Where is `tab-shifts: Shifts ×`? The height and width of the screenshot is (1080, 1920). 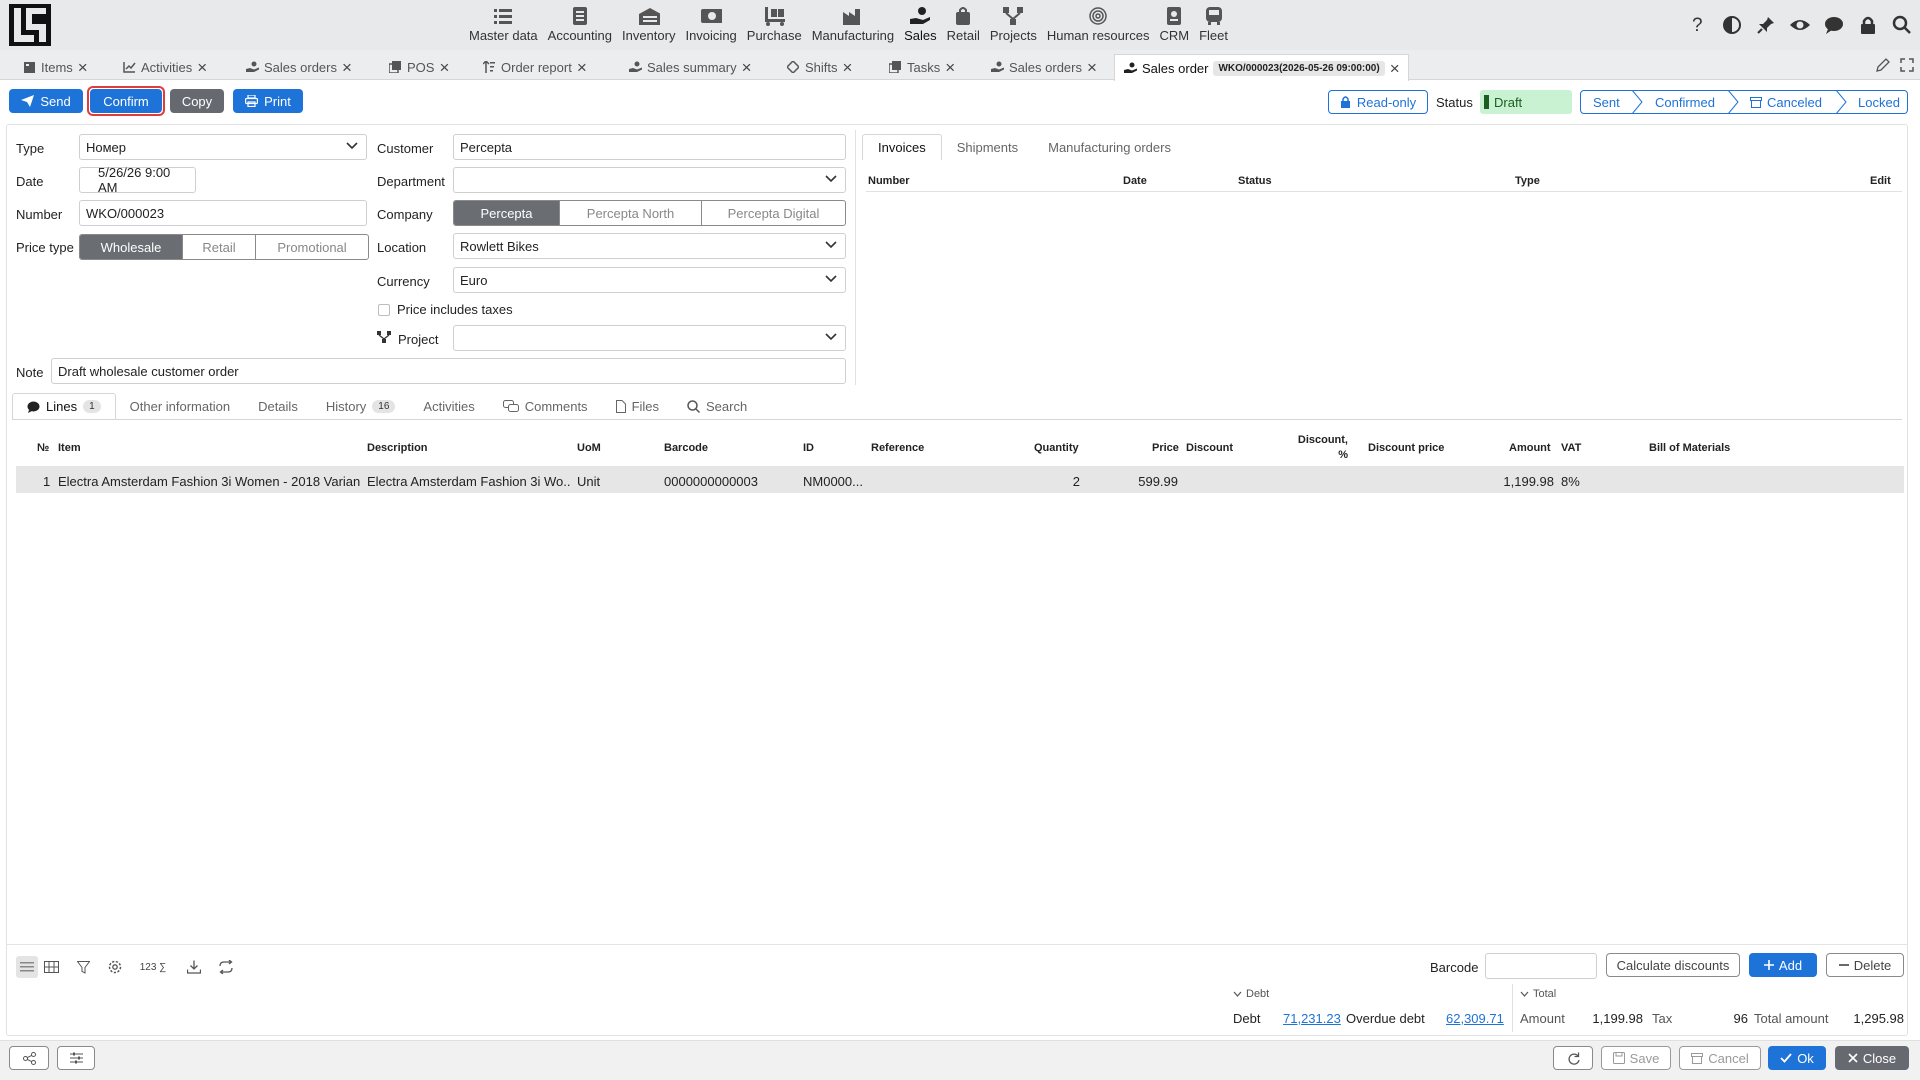
tab-shifts: Shifts × is located at coordinates (819, 67).